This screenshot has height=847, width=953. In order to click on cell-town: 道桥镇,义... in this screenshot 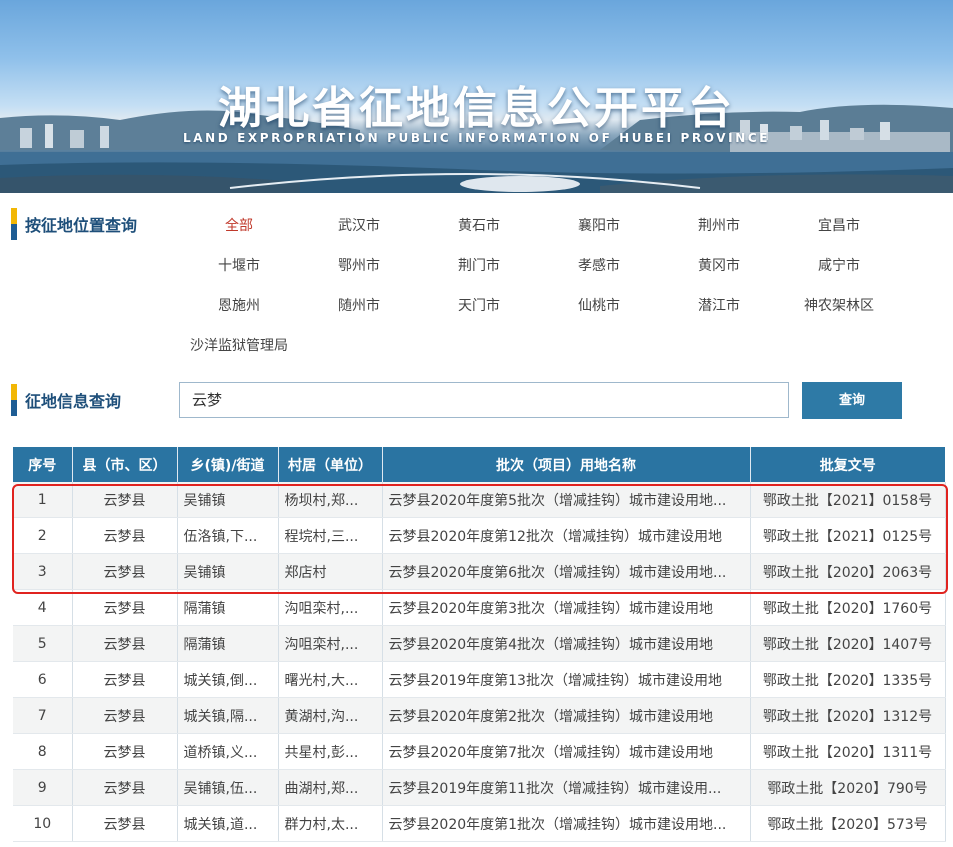, I will do `click(228, 751)`.